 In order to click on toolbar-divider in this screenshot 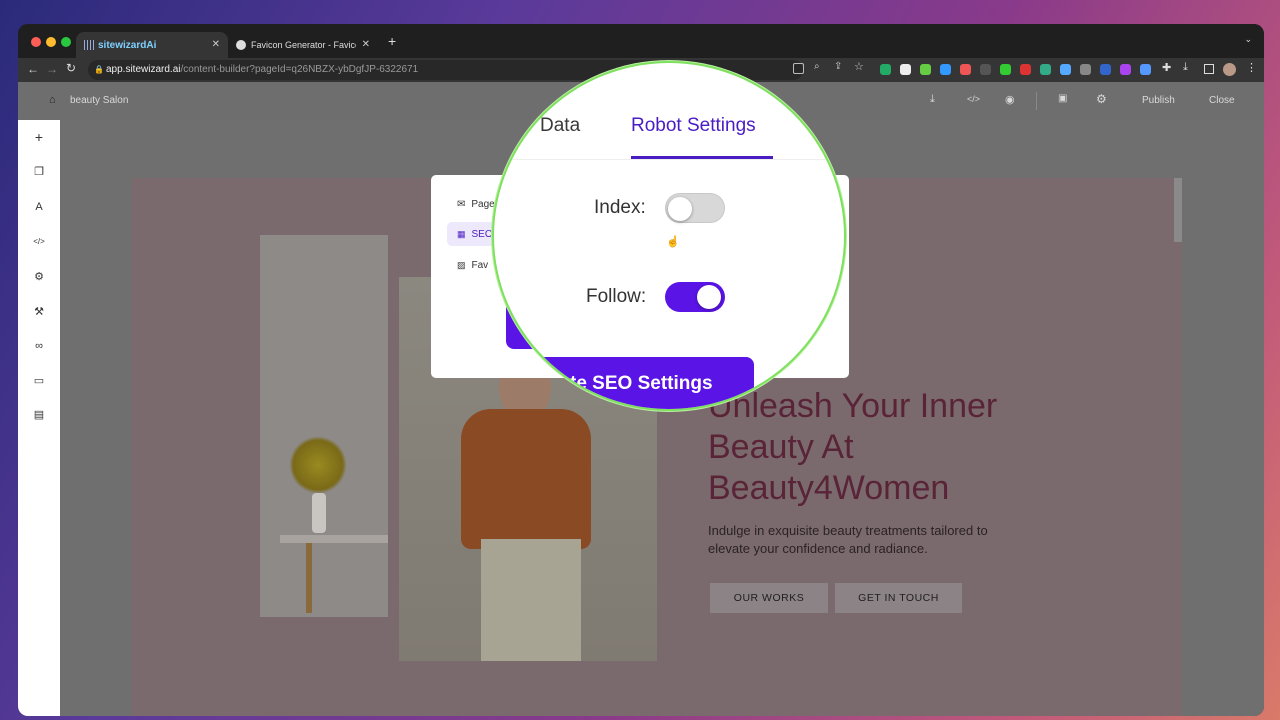, I will do `click(1036, 101)`.